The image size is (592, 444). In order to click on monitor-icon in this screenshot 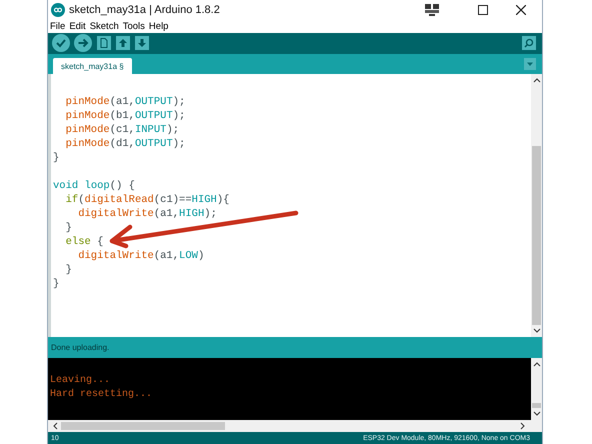, I will do `click(432, 9)`.